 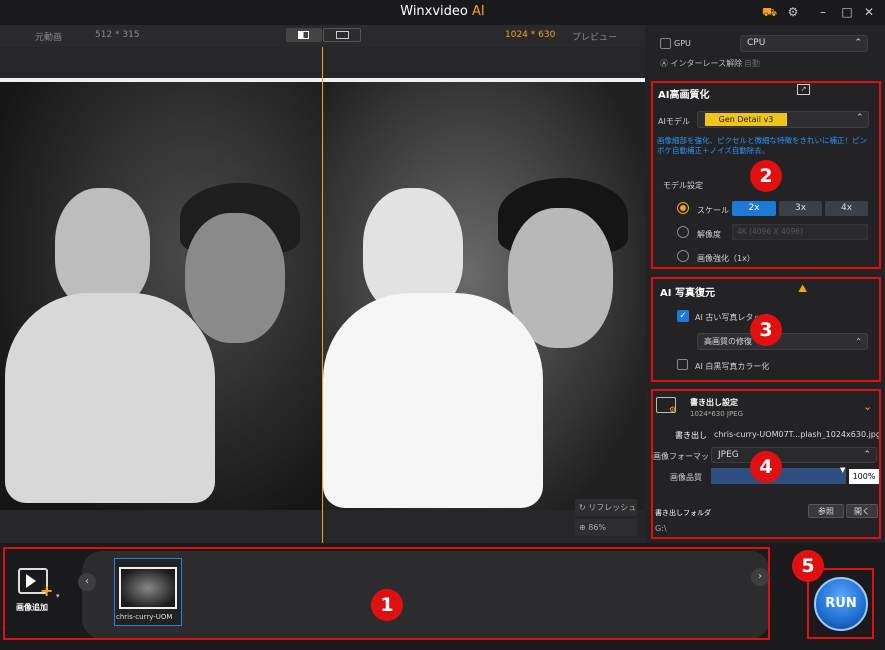 I want to click on scale-radio, so click(x=683, y=208).